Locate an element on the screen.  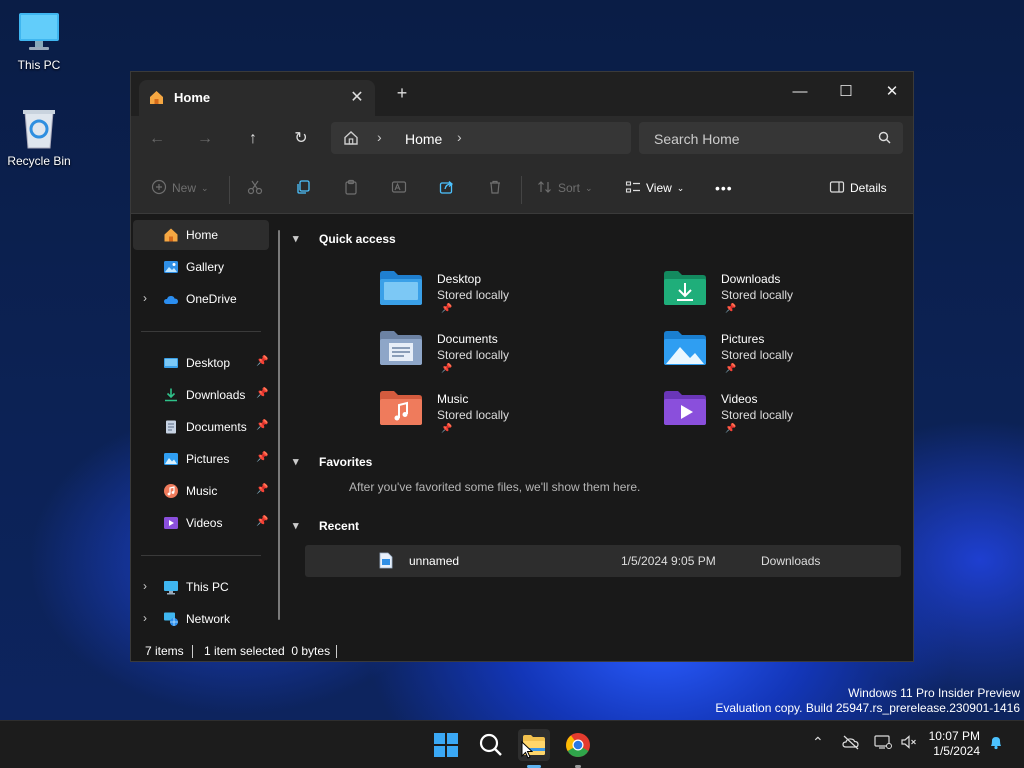
quick-access-header: ▾ Quick access is located at coordinates (344, 239).